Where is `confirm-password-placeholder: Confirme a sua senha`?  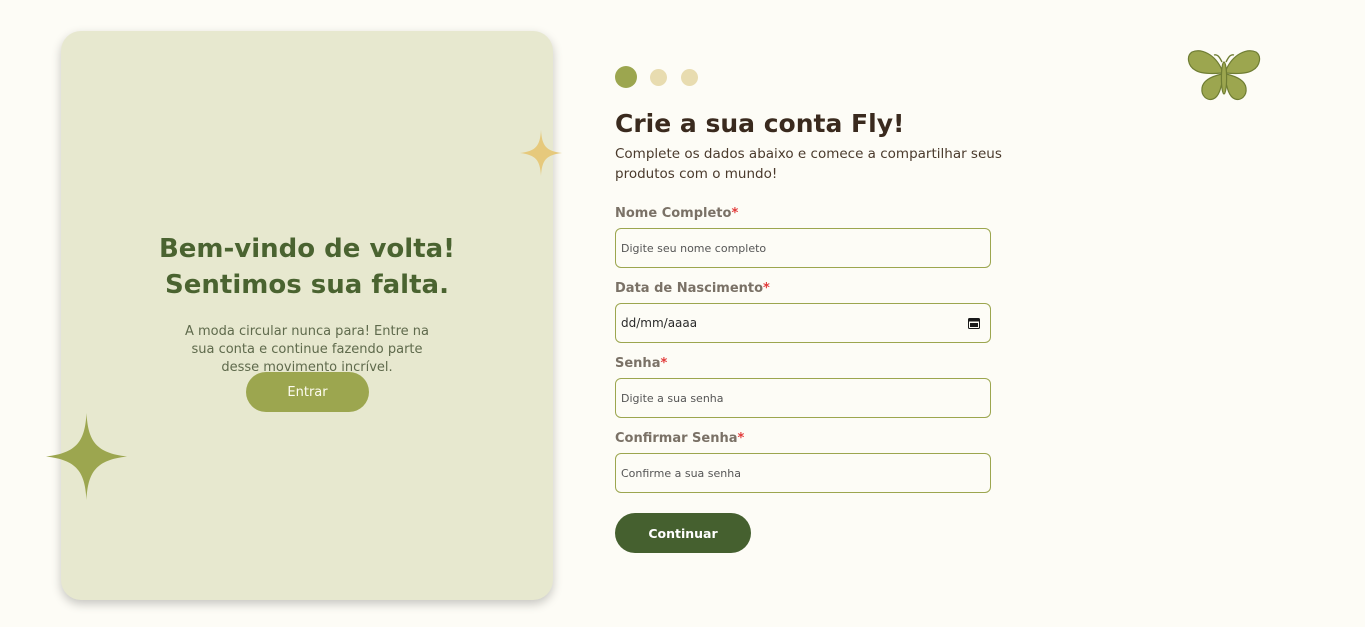 confirm-password-placeholder: Confirme a sua senha is located at coordinates (681, 473).